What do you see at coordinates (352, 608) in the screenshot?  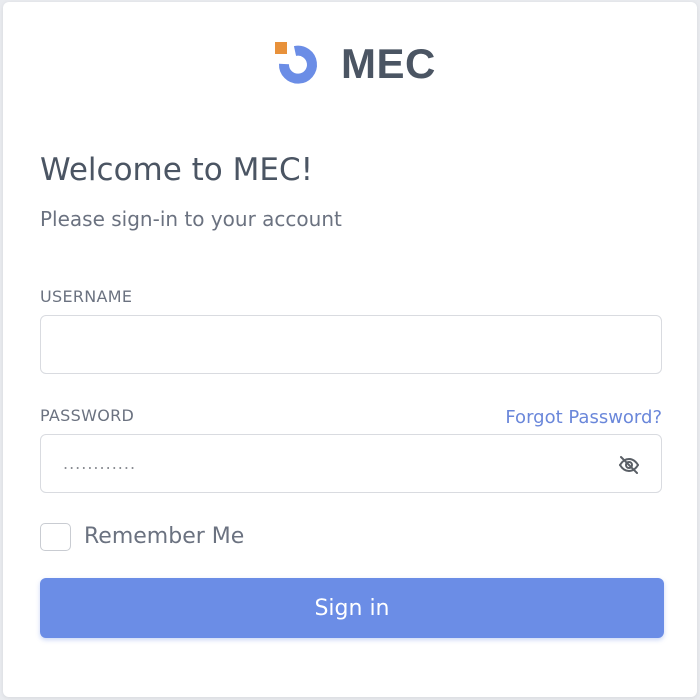 I see `sign-in-button: Sign in` at bounding box center [352, 608].